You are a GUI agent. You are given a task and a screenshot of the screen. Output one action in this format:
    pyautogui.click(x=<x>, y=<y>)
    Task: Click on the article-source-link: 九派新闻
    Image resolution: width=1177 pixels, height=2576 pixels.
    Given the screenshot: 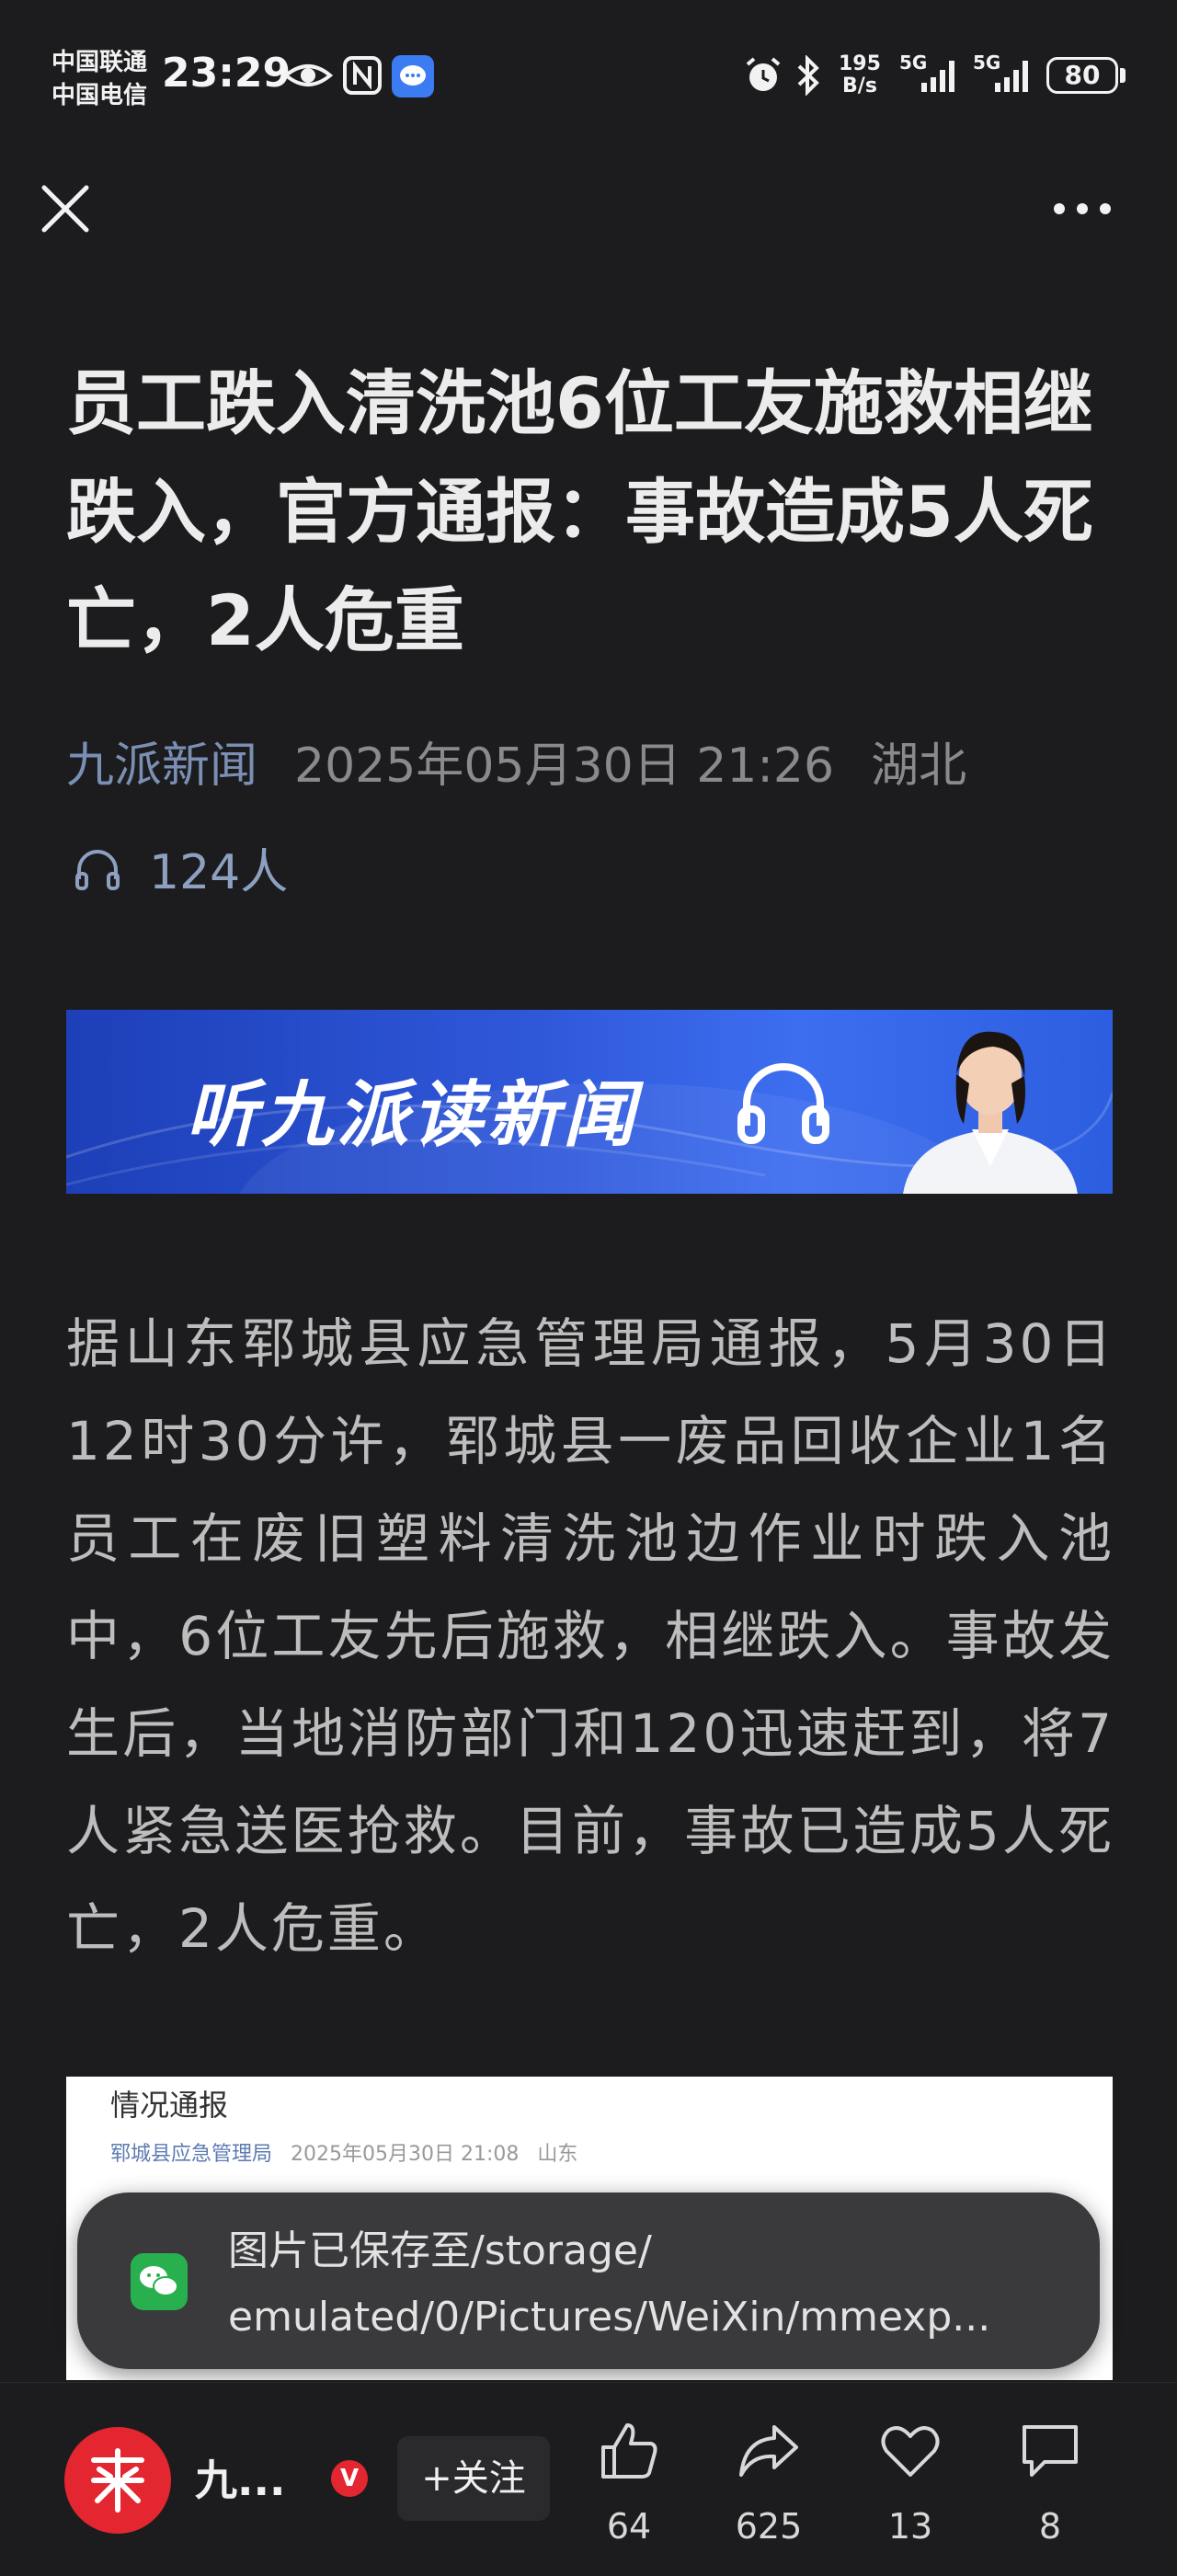 What is the action you would take?
    pyautogui.click(x=161, y=766)
    